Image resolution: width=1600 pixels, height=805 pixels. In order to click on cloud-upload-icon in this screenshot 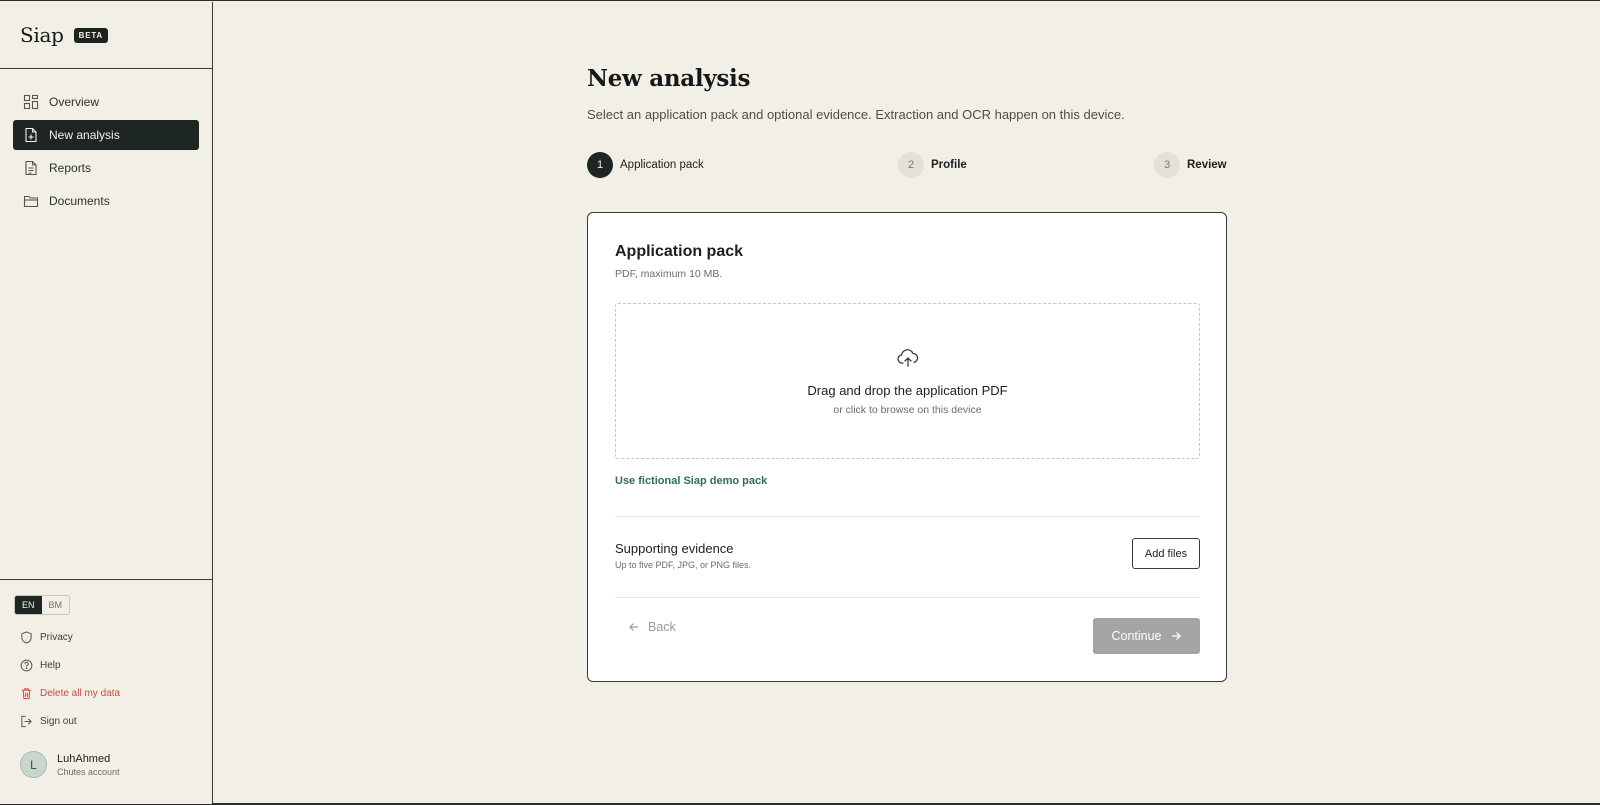, I will do `click(908, 360)`.